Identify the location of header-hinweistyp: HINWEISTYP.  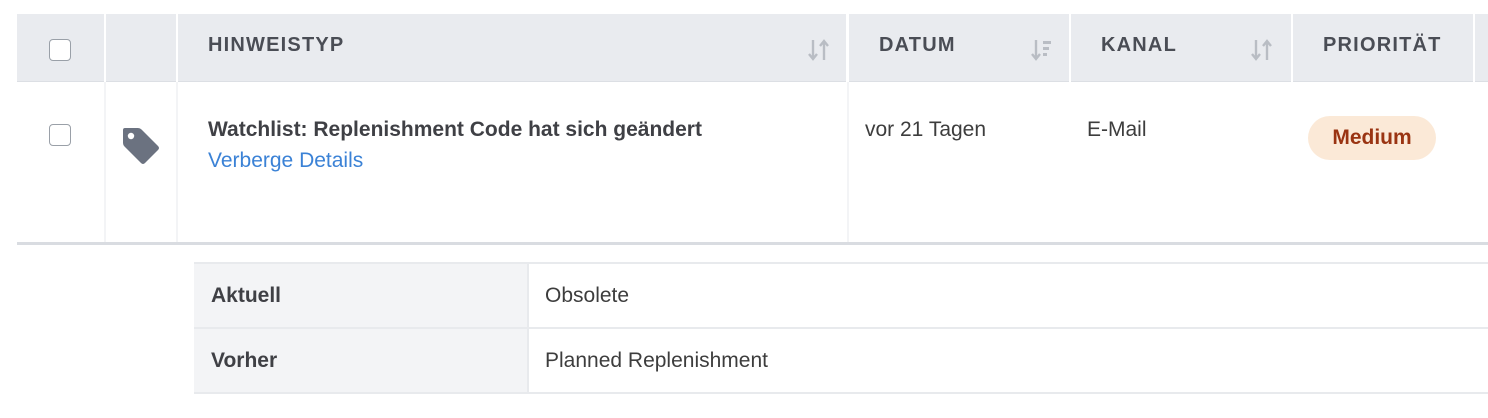
(512, 48).